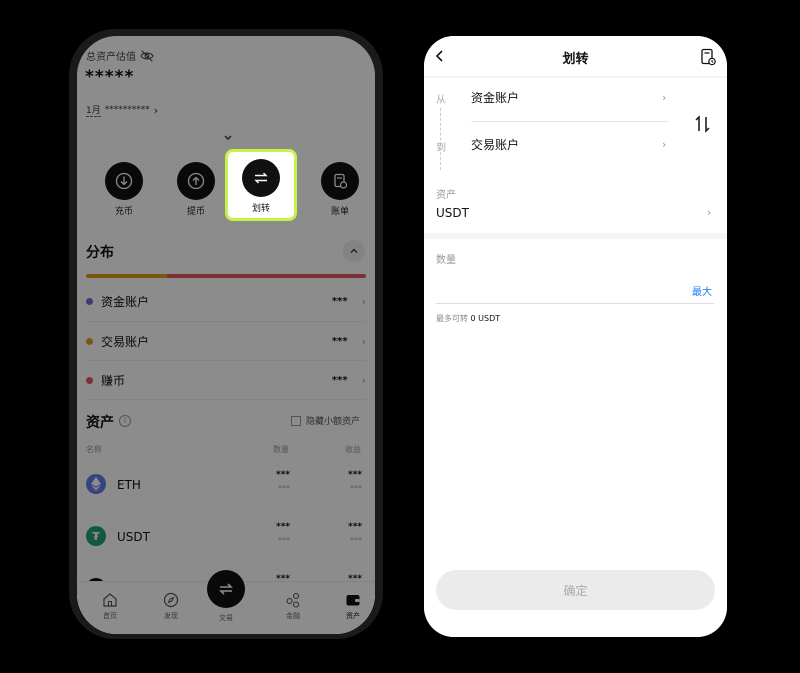  What do you see at coordinates (261, 178) in the screenshot?
I see `transfer-icon` at bounding box center [261, 178].